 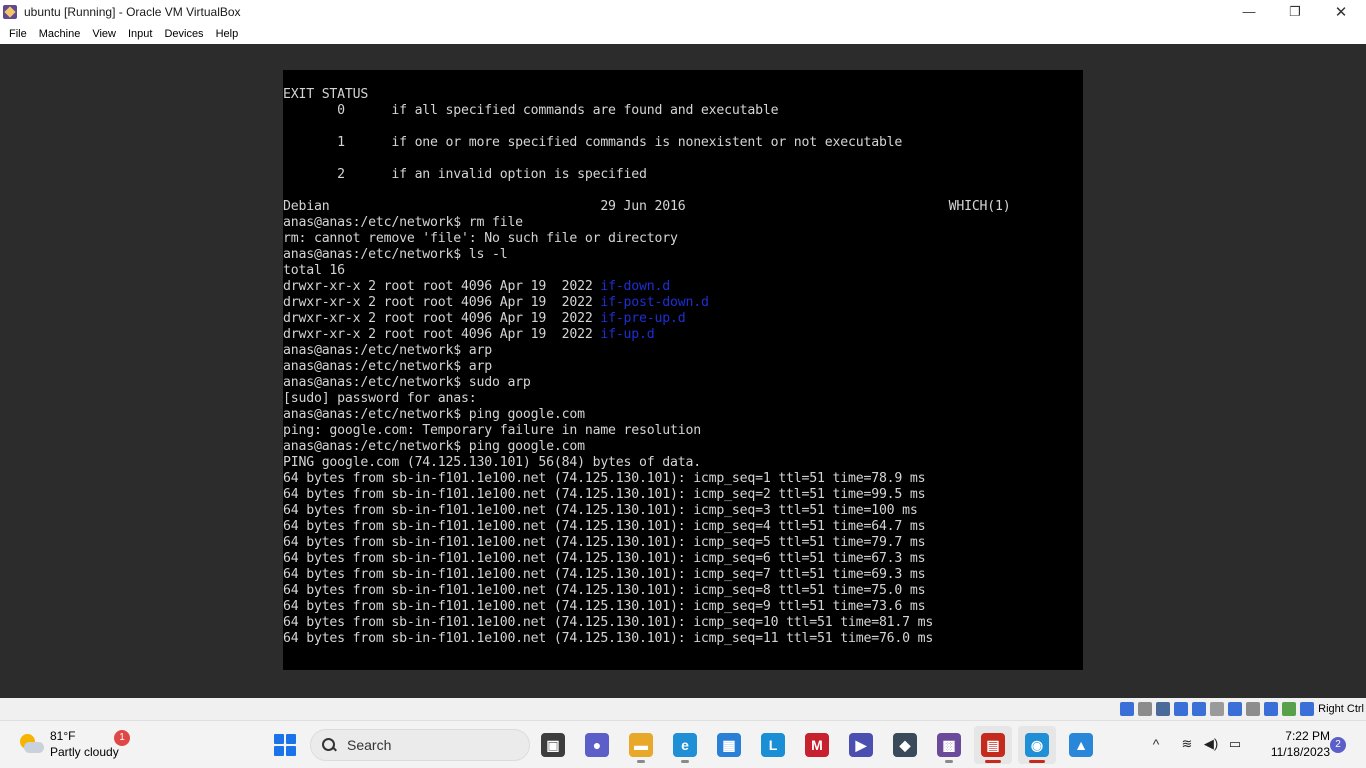 I want to click on menu-file: File, so click(x=18, y=34).